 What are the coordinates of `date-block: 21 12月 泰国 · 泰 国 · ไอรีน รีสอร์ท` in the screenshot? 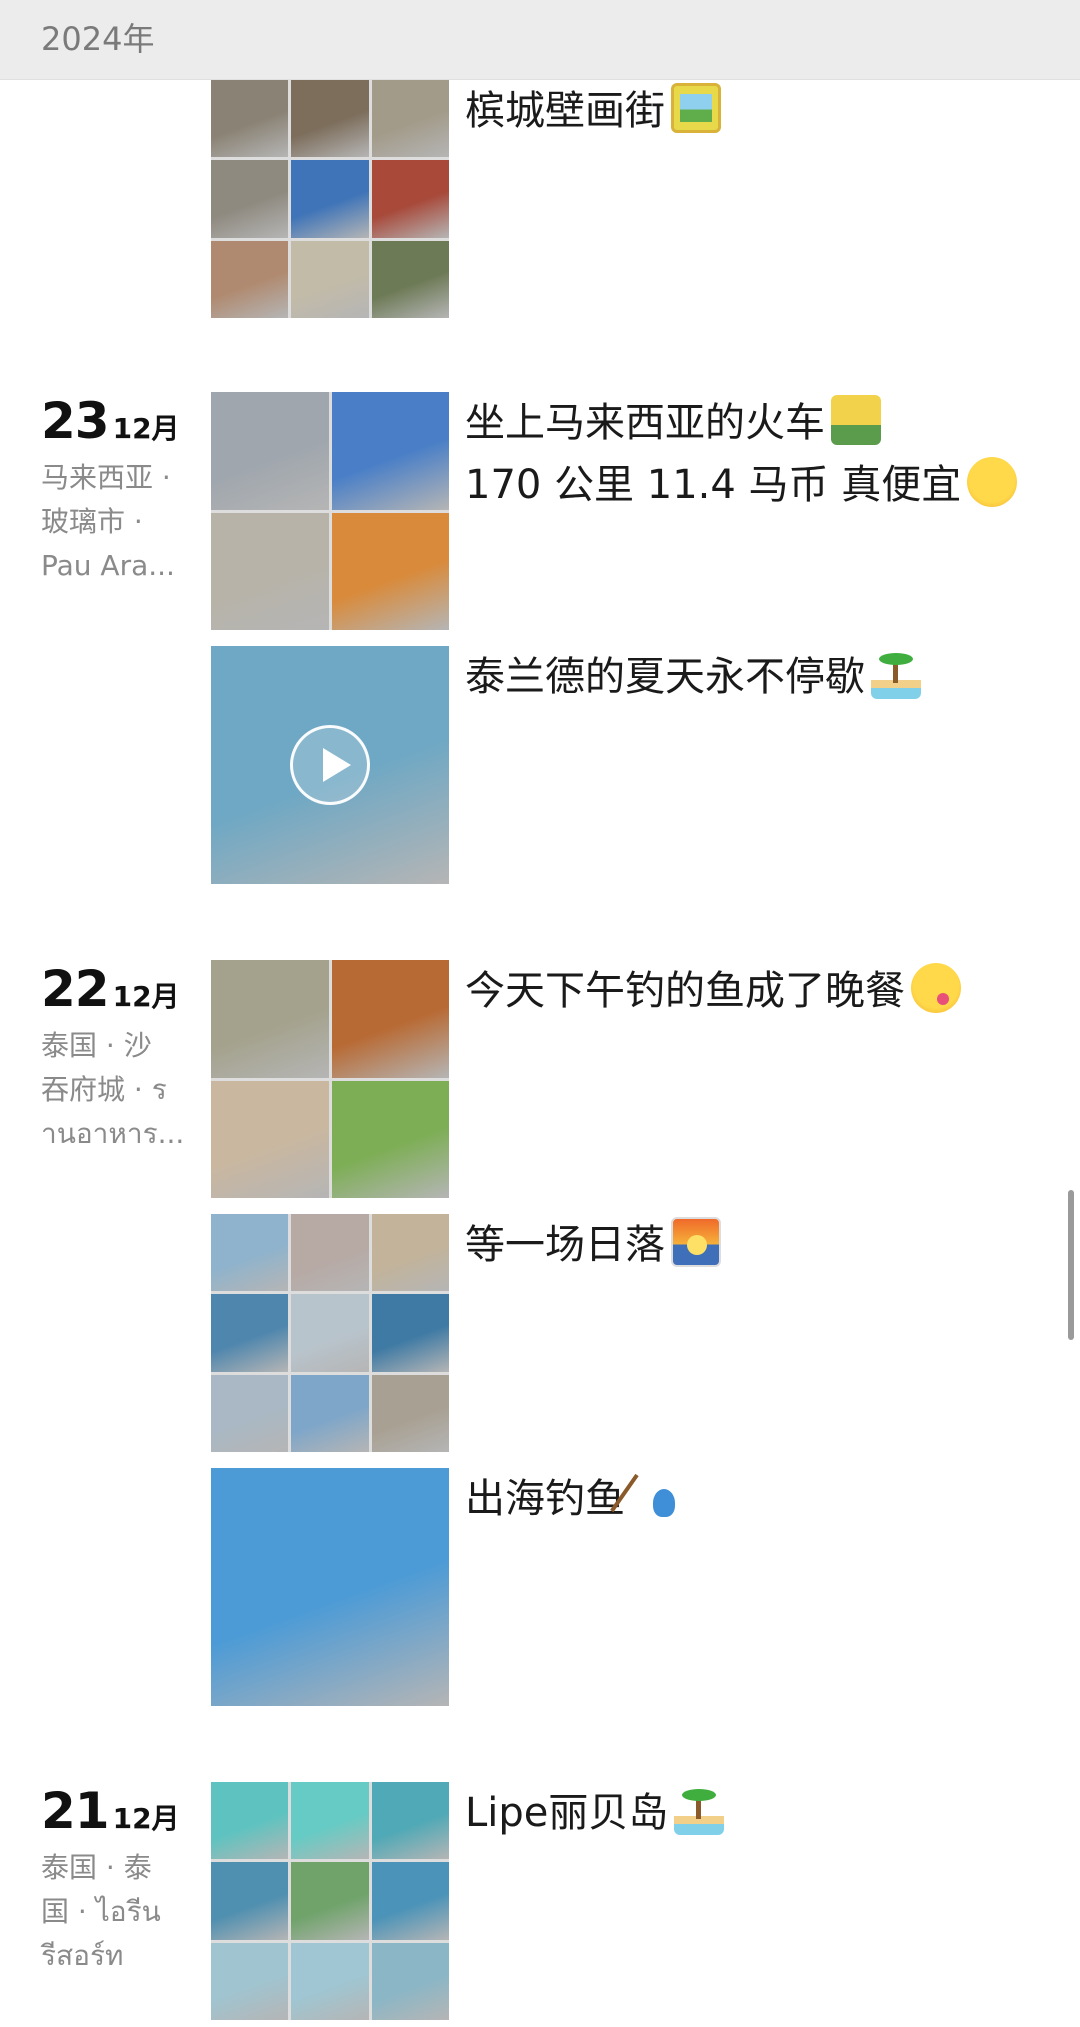 It's located at (116, 1880).